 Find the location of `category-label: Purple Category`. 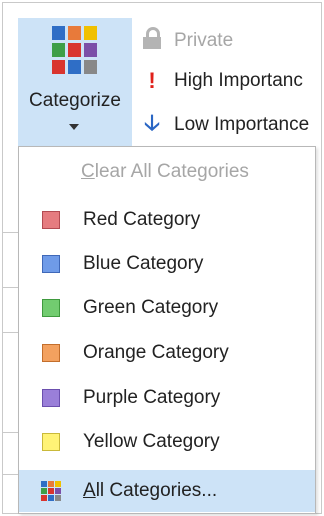

category-label: Purple Category is located at coordinates (152, 397).